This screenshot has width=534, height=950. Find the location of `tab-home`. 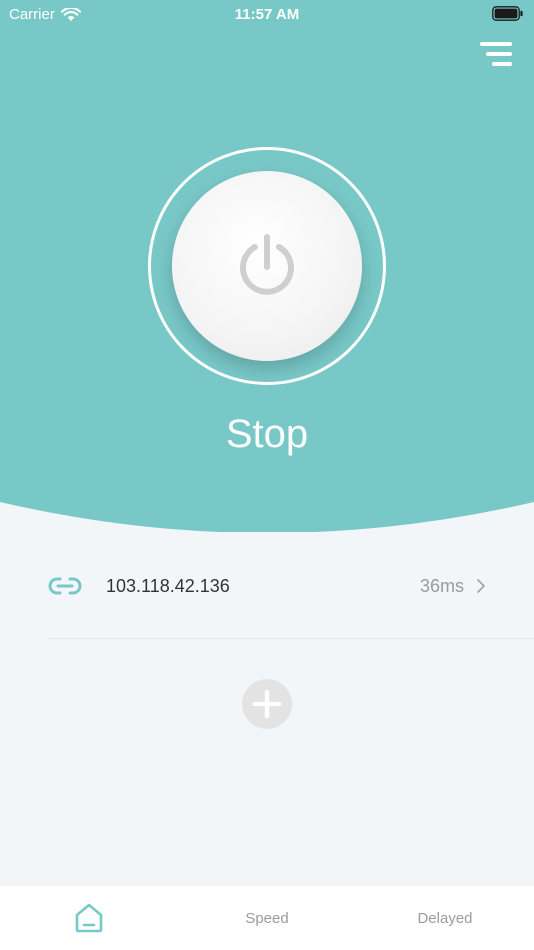

tab-home is located at coordinates (89, 918).